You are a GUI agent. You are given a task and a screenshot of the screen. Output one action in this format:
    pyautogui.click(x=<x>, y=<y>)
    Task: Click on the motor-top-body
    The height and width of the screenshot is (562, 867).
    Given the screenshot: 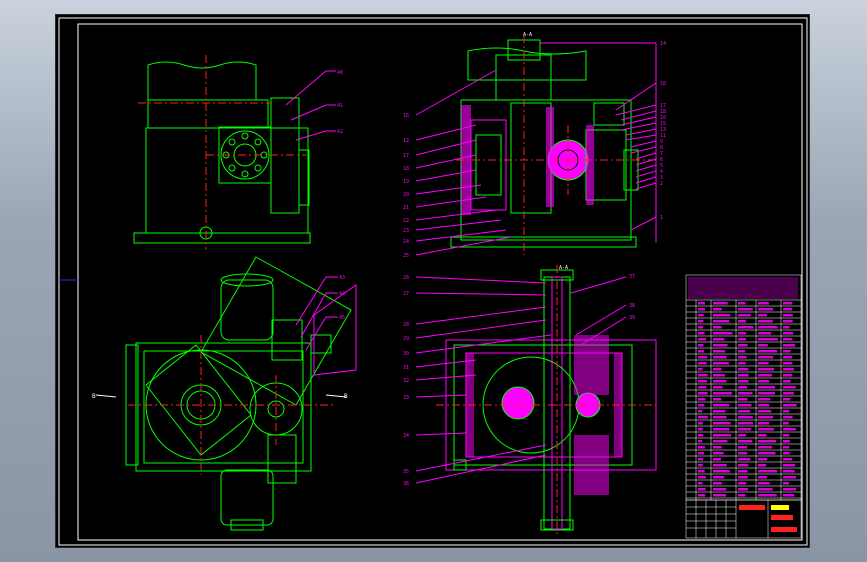 What is the action you would take?
    pyautogui.click(x=523, y=77)
    